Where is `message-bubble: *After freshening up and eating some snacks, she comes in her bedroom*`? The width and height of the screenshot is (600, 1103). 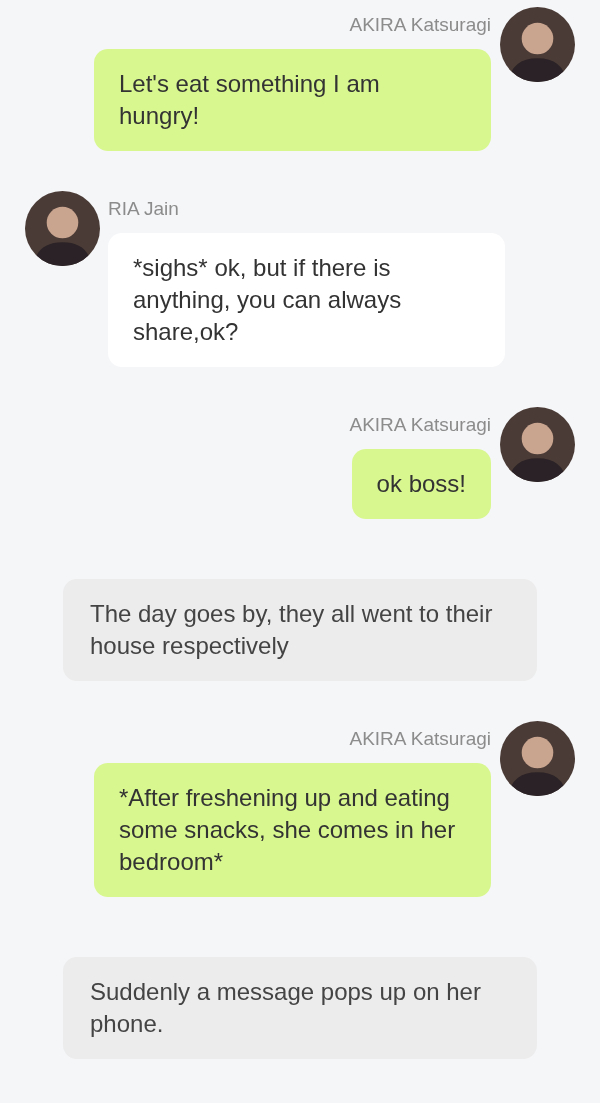
message-bubble: *After freshening up and eating some snacks, she comes in her bedroom* is located at coordinates (292, 830).